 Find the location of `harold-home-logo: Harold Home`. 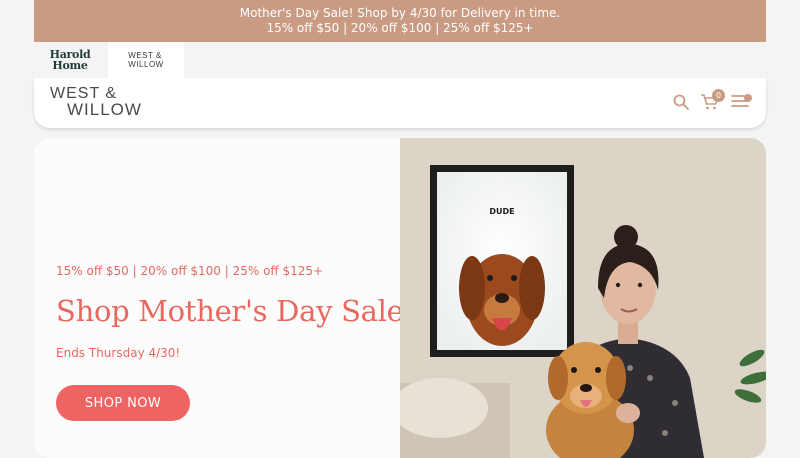

harold-home-logo: Harold Home is located at coordinates (70, 60).